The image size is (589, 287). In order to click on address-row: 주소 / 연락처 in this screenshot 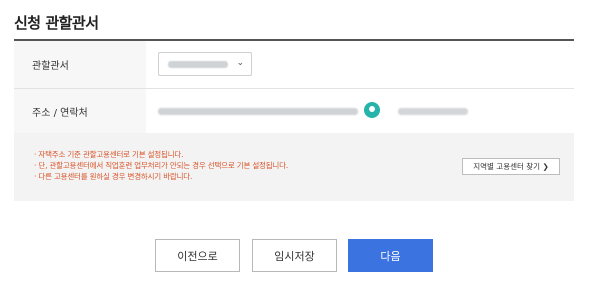, I will do `click(294, 111)`.